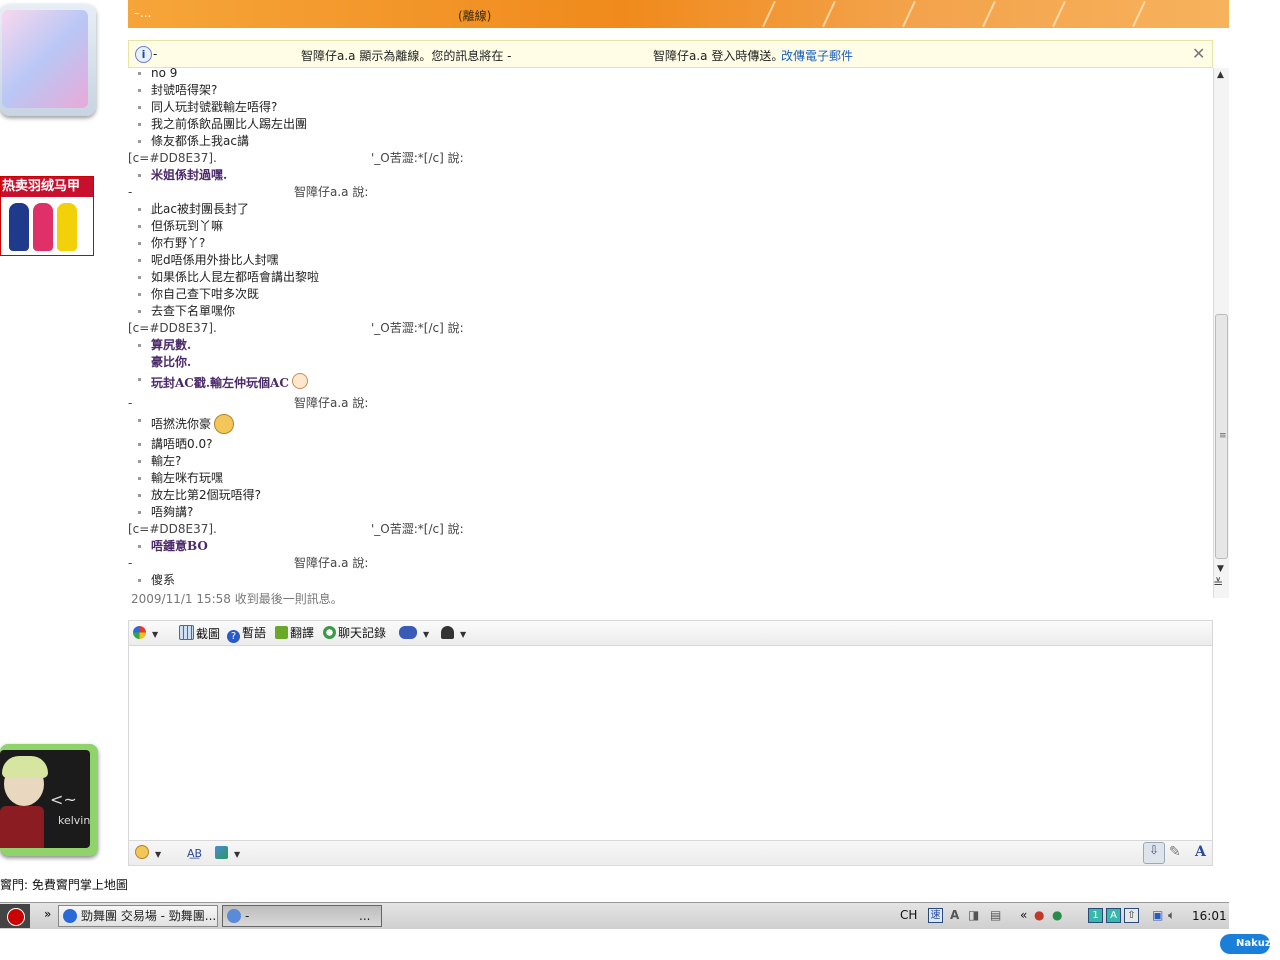 This screenshot has height=960, width=1280. I want to click on wink-icon, so click(221, 852).